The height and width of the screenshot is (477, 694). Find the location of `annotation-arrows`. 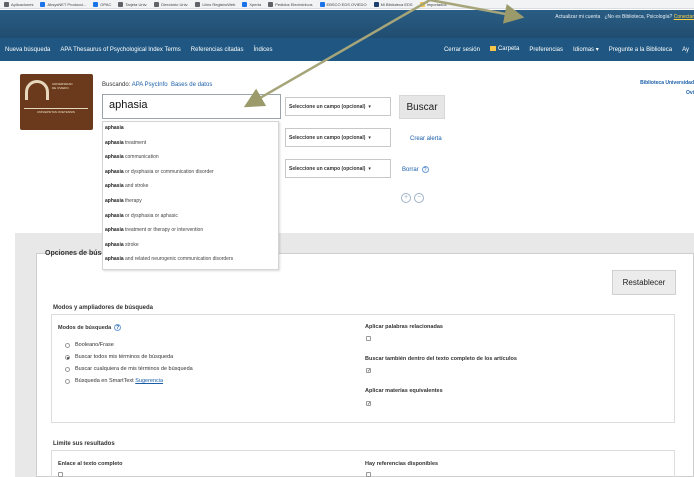

annotation-arrows is located at coordinates (384, 54).